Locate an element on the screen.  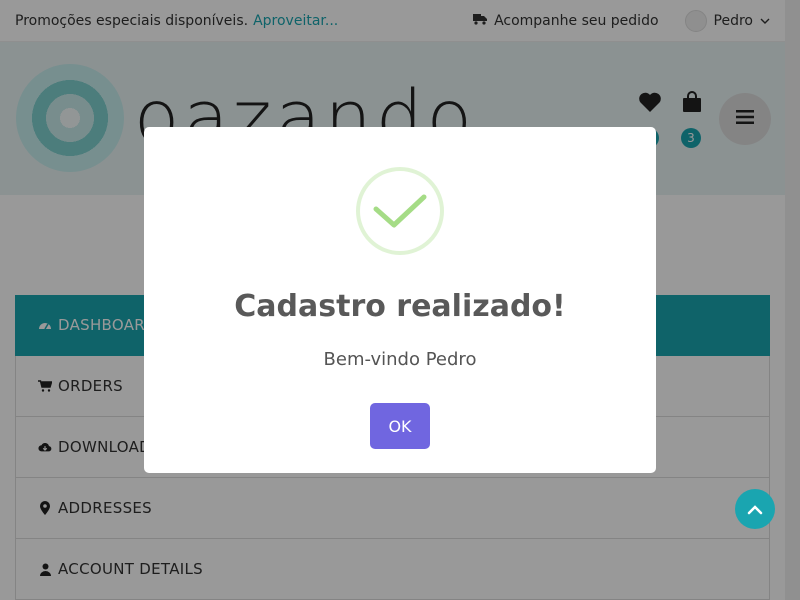
ok-button: OK is located at coordinates (400, 426).